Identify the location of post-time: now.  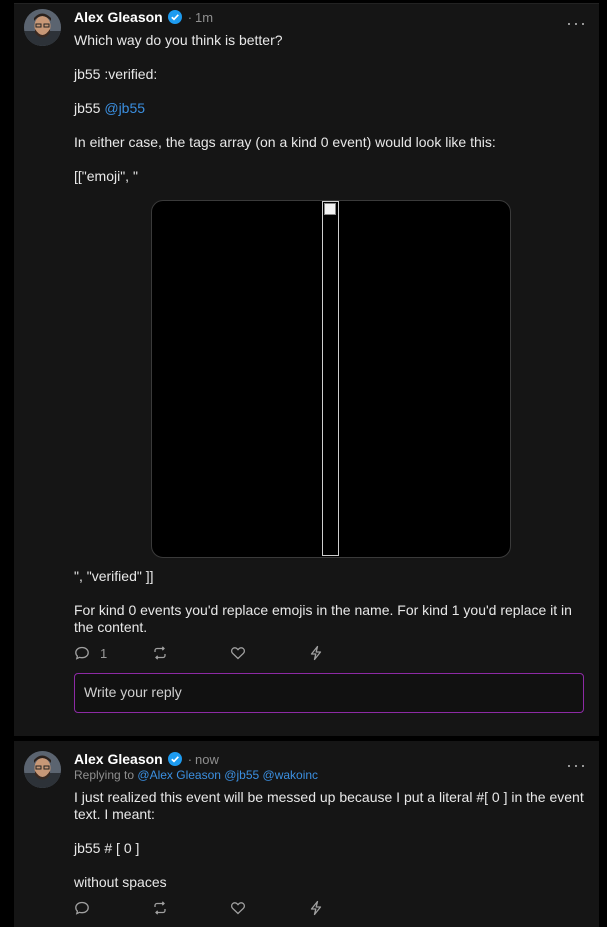
(207, 759).